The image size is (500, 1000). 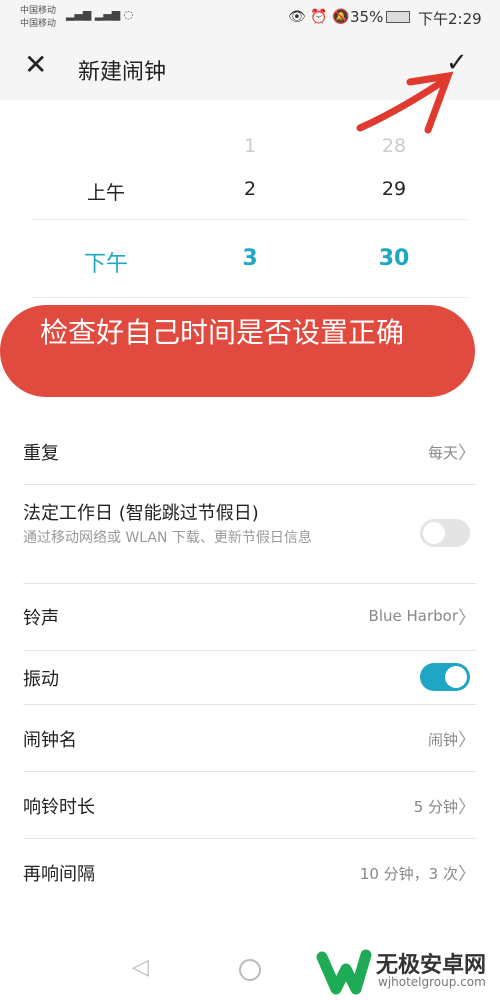 What do you see at coordinates (408, 874) in the screenshot?
I see `snooze-value: 10 分钟，3 次` at bounding box center [408, 874].